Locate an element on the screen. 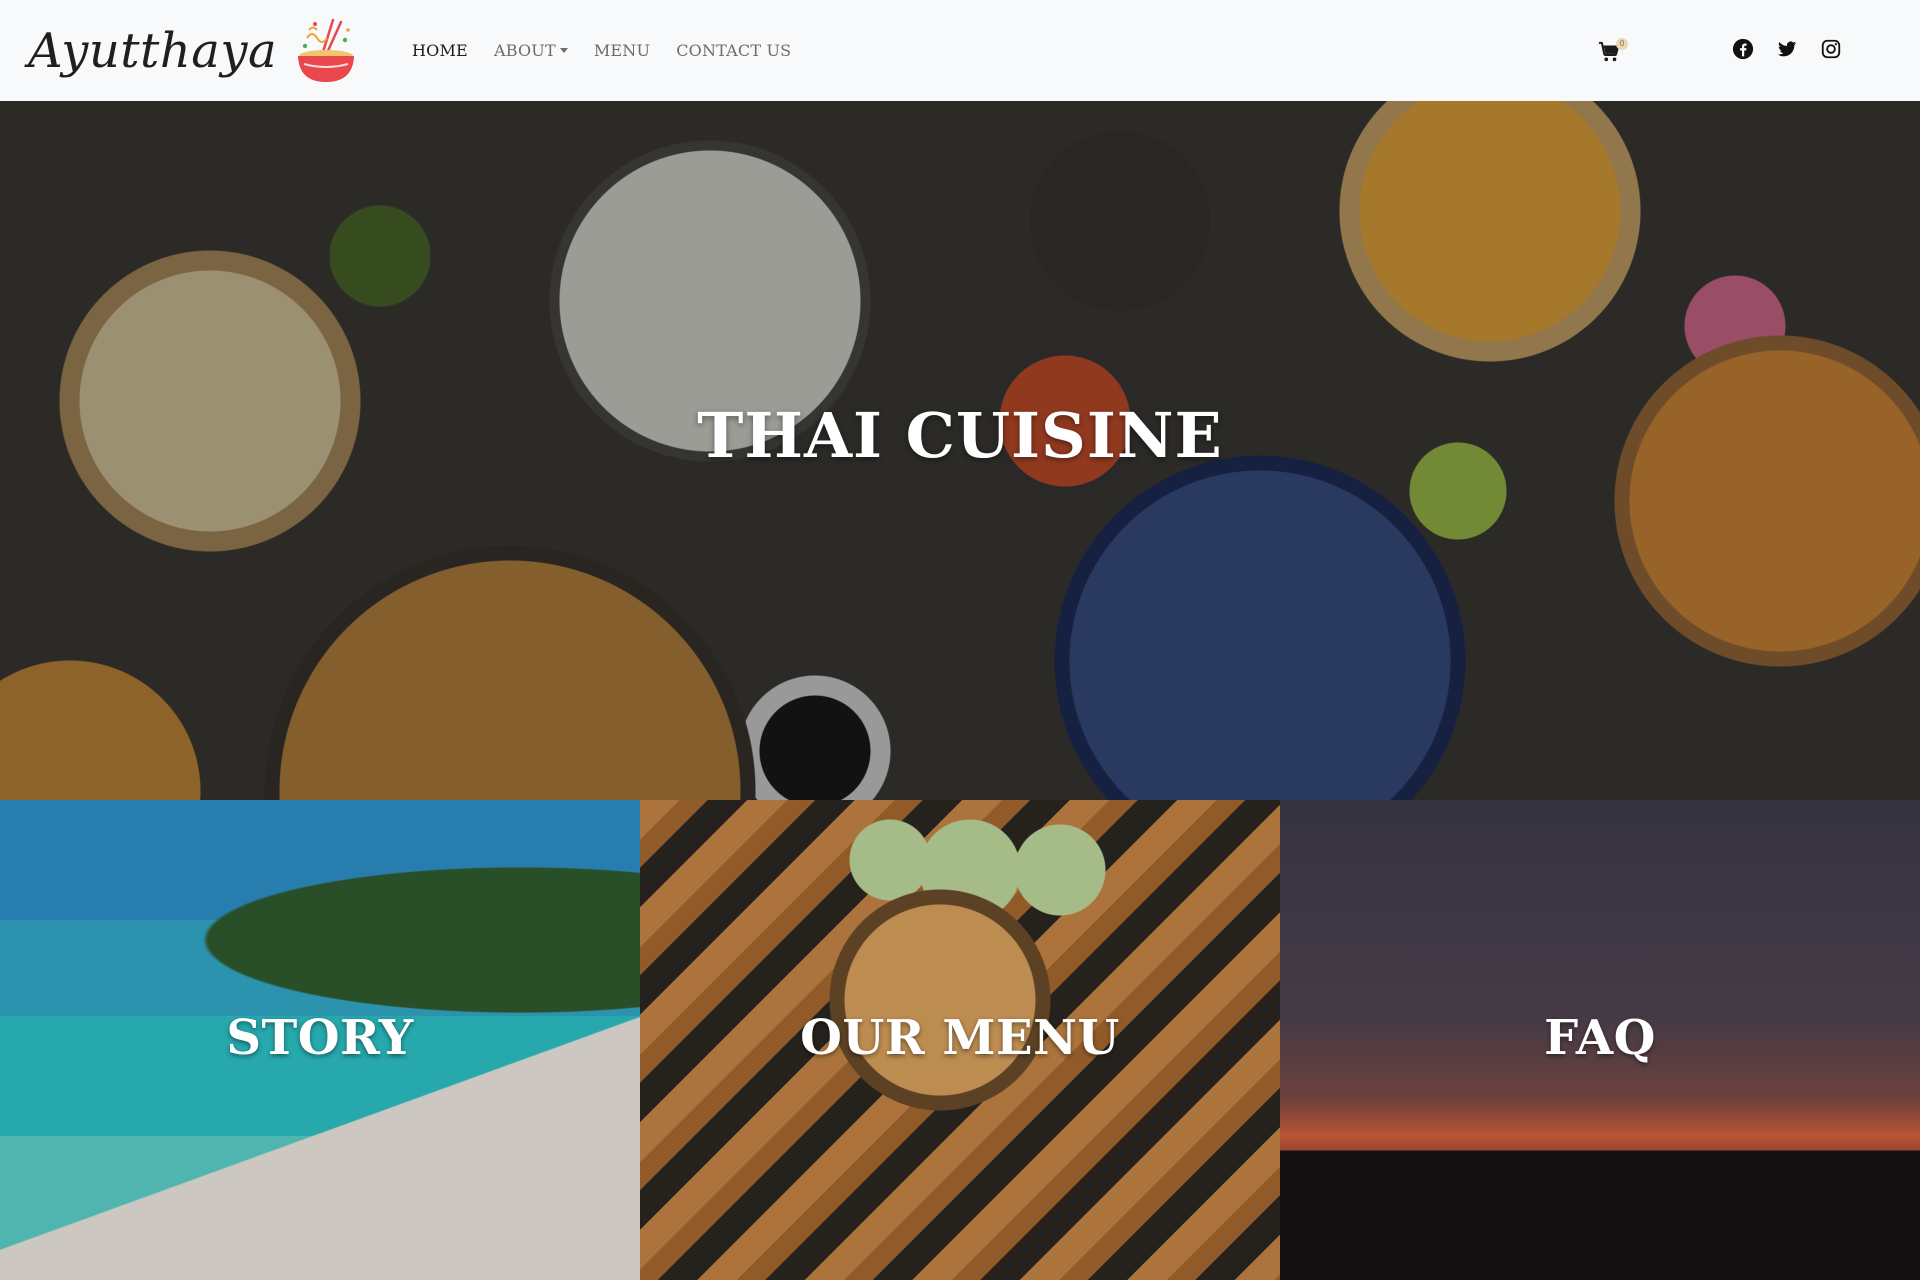 This screenshot has width=1920, height=1280. nav-menu-link: MENU is located at coordinates (622, 50).